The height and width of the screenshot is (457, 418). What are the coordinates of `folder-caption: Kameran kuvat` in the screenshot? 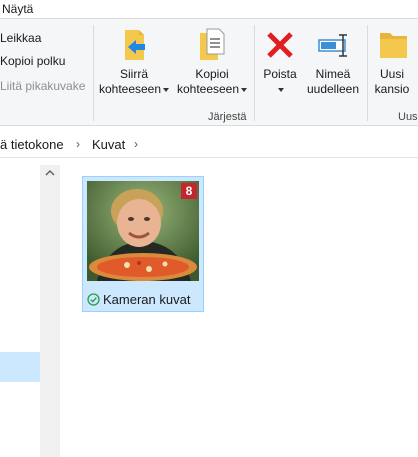 It's located at (138, 300).